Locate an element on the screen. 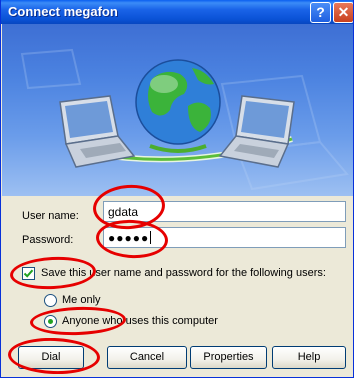  password-field: ●●●●● is located at coordinates (224, 237).